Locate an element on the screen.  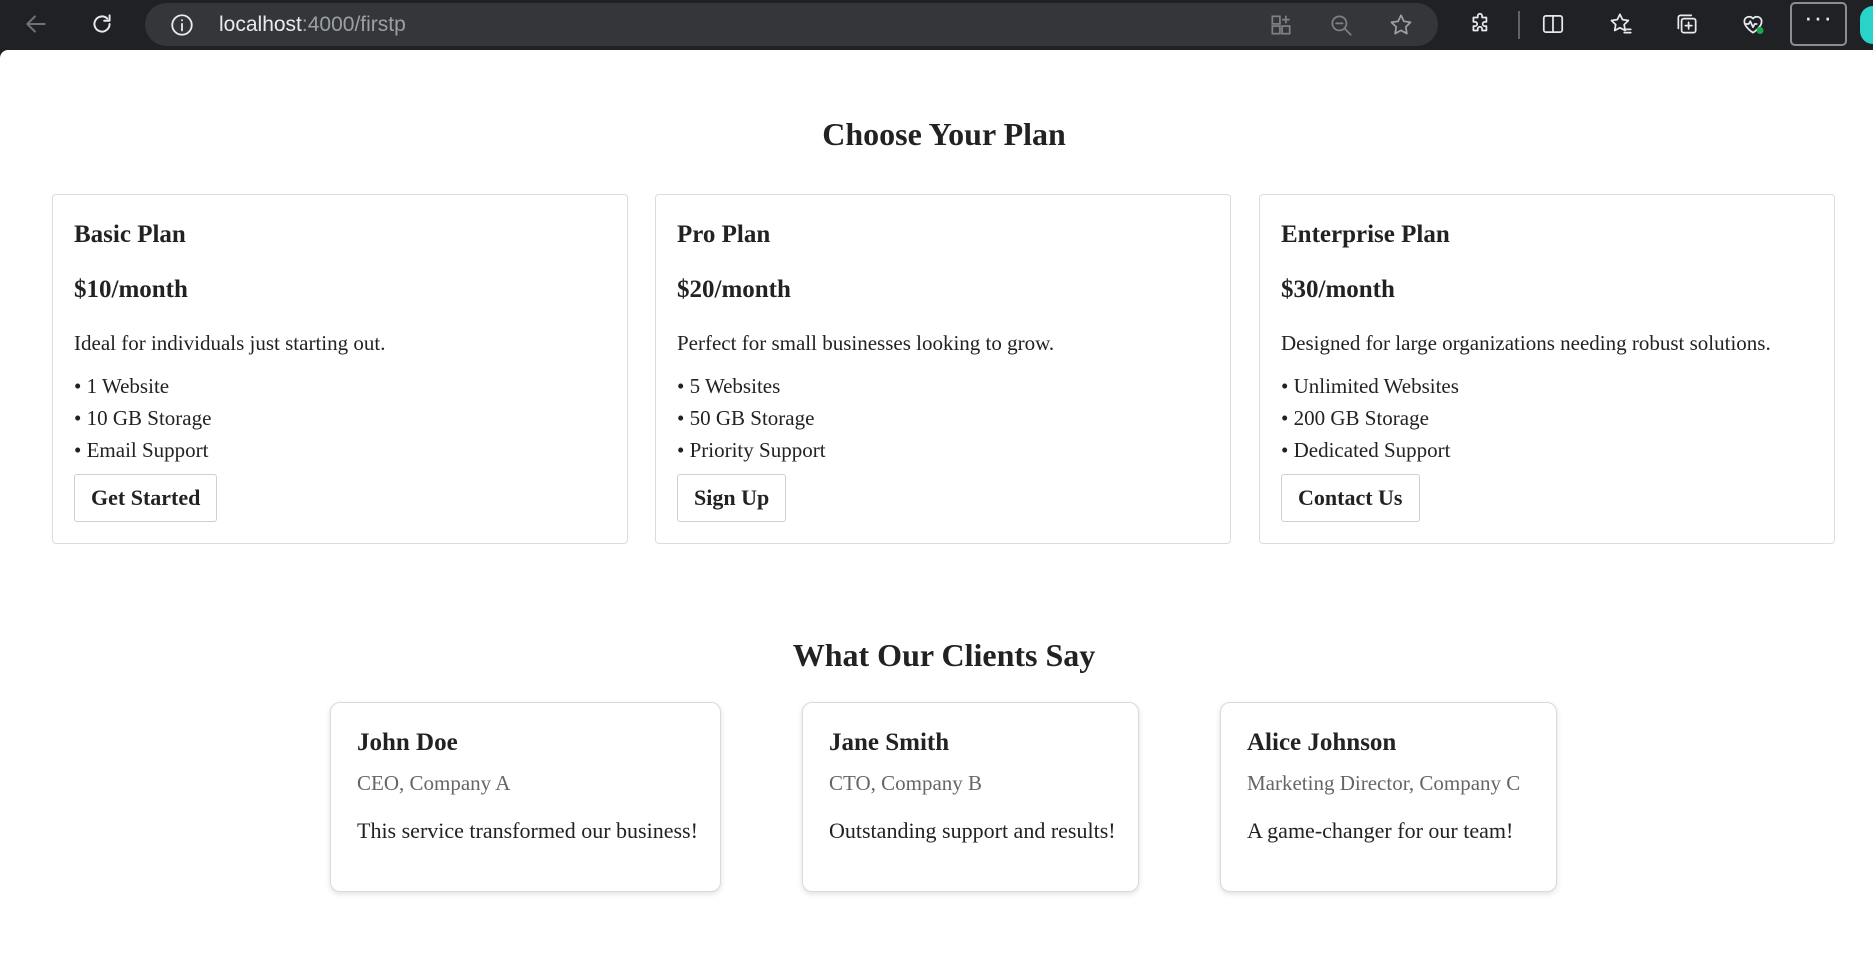
testimonial-name: Jane Smith is located at coordinates (889, 742).